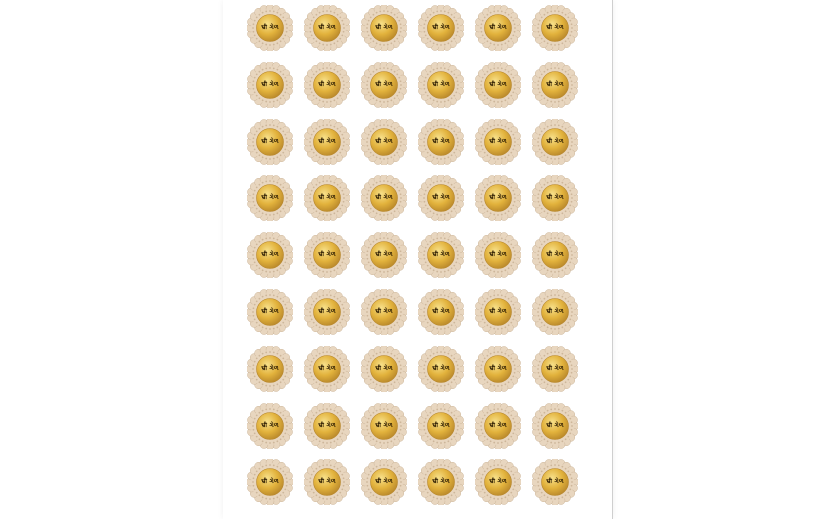  Describe the element at coordinates (612, 259) in the screenshot. I see `sheet-edge-divider` at that location.